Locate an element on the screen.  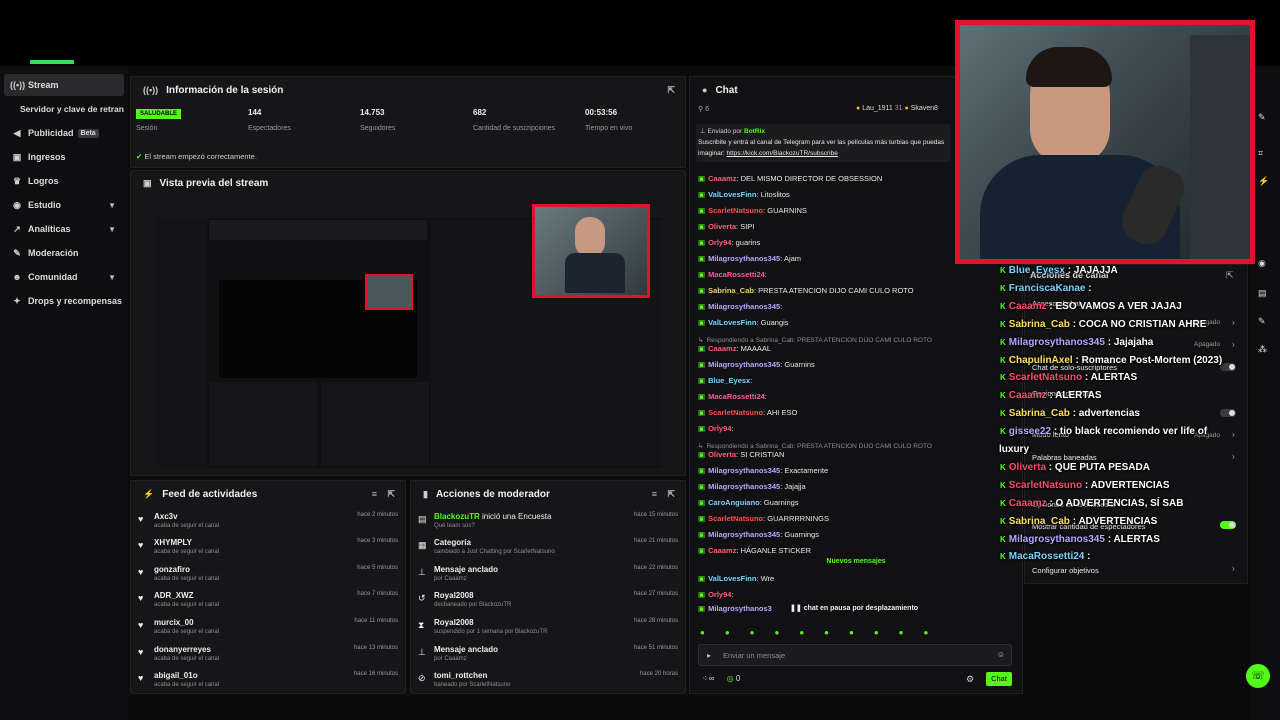
overlay-chat-line: K MacaRossetti24 : is located at coordinates (1045, 556).